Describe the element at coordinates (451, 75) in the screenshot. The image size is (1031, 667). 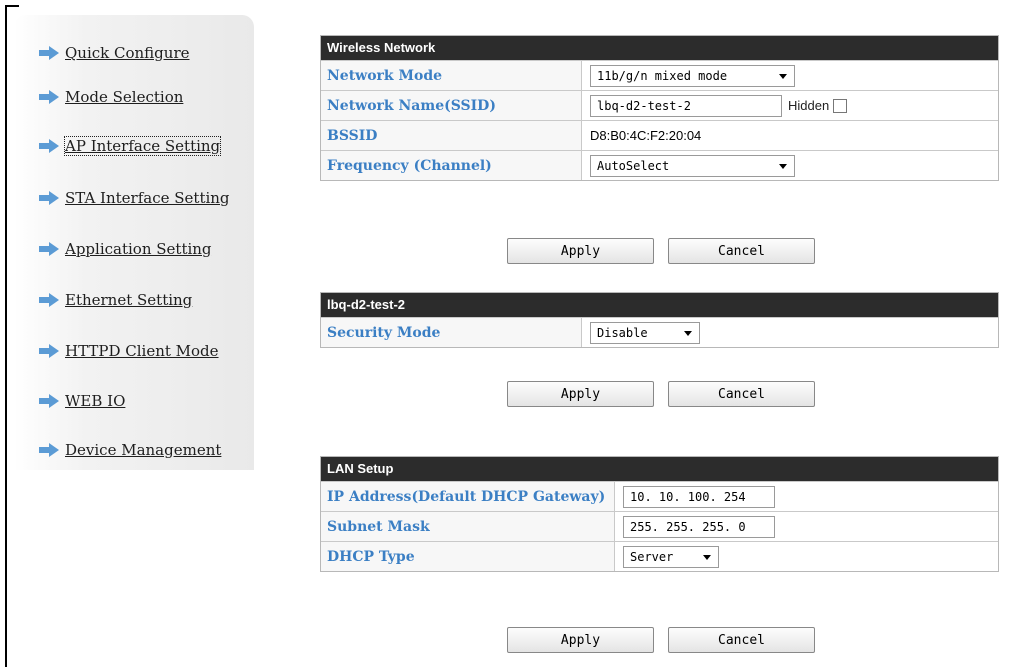
I see `network-mode-label: Network Mode` at that location.